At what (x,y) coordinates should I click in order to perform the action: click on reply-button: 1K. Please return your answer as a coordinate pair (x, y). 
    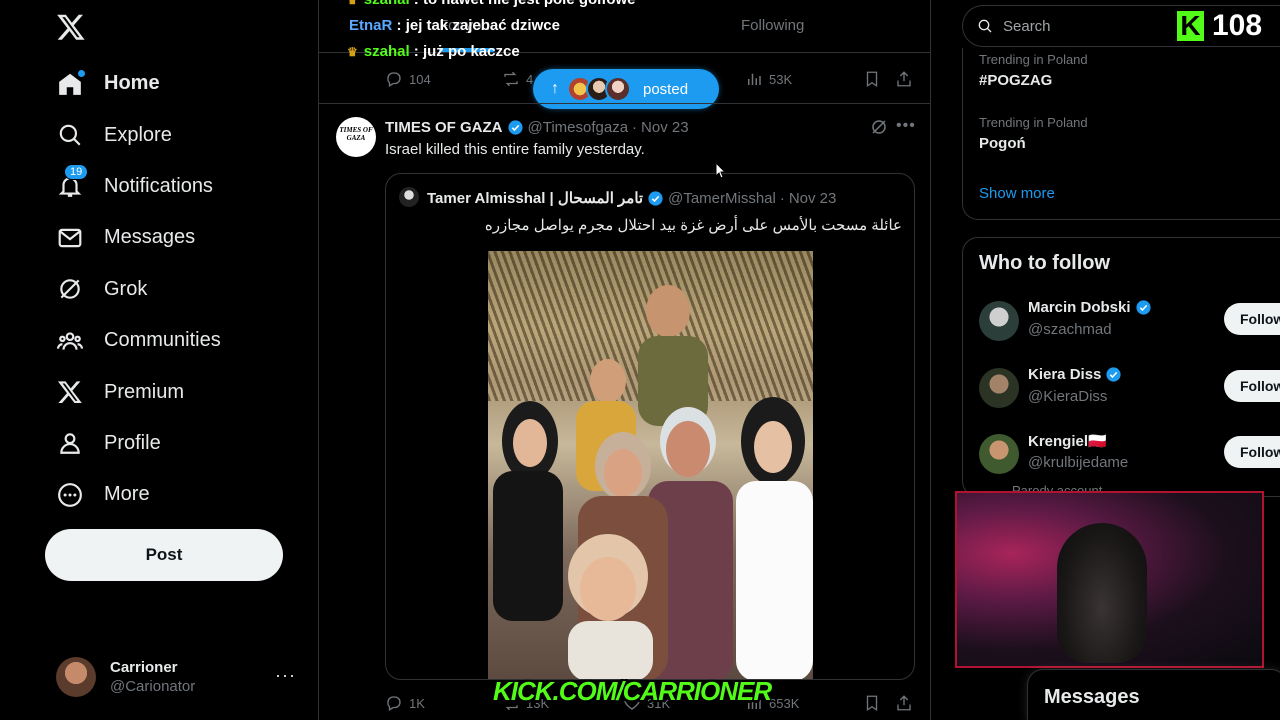
    Looking at the image, I should click on (405, 703).